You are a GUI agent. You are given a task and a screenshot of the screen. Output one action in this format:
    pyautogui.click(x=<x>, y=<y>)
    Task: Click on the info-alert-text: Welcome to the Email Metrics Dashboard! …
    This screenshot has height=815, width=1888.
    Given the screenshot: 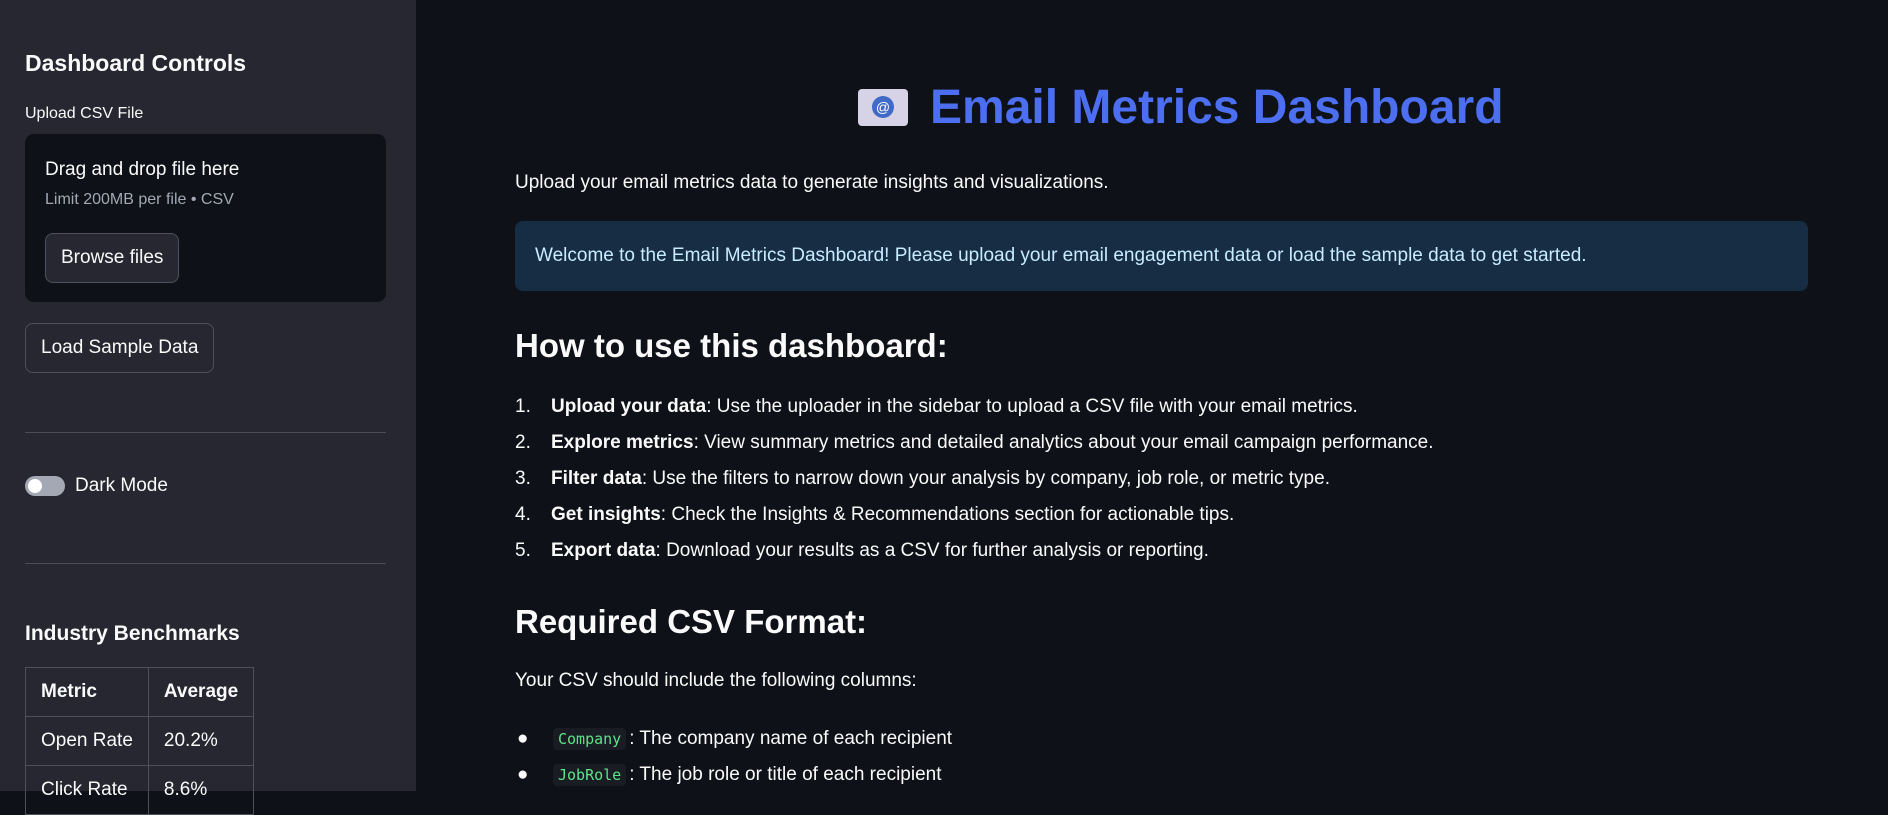 What is the action you would take?
    pyautogui.click(x=1061, y=255)
    